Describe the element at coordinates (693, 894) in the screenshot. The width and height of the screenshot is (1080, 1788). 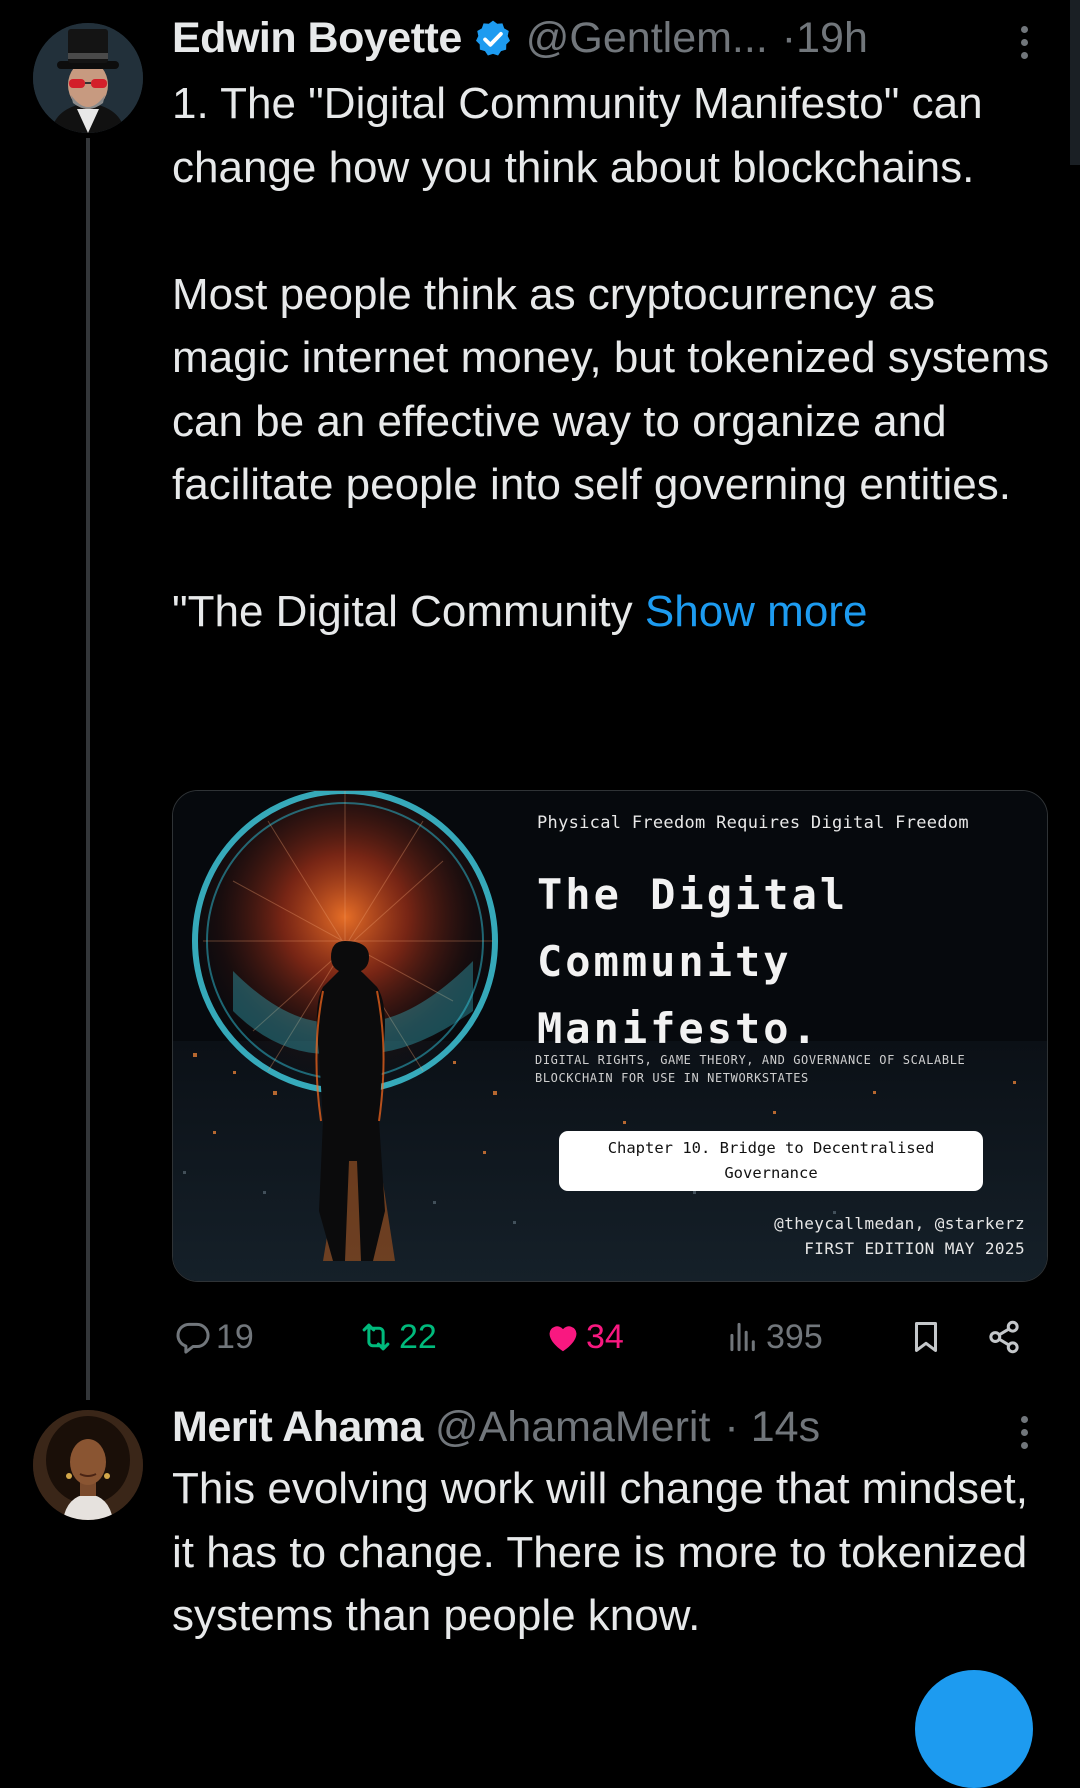
I see `cover-title-line: The Digital` at that location.